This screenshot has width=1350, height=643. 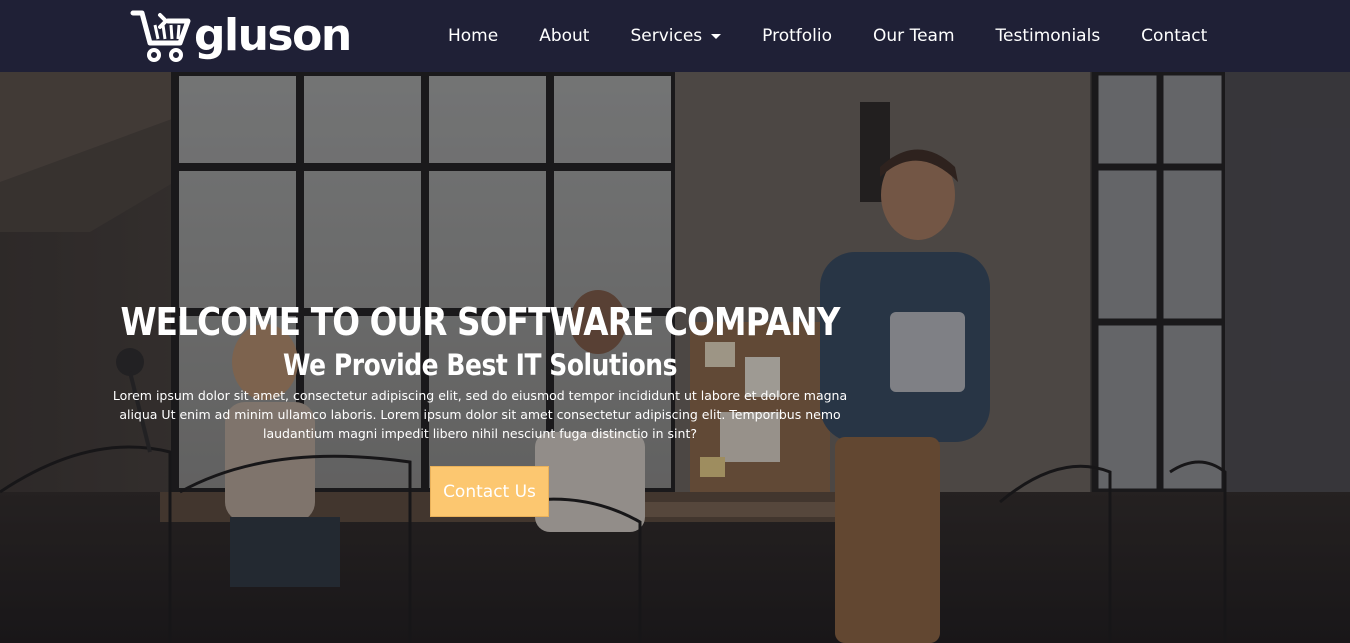 I want to click on caret-down-icon, so click(x=716, y=36).